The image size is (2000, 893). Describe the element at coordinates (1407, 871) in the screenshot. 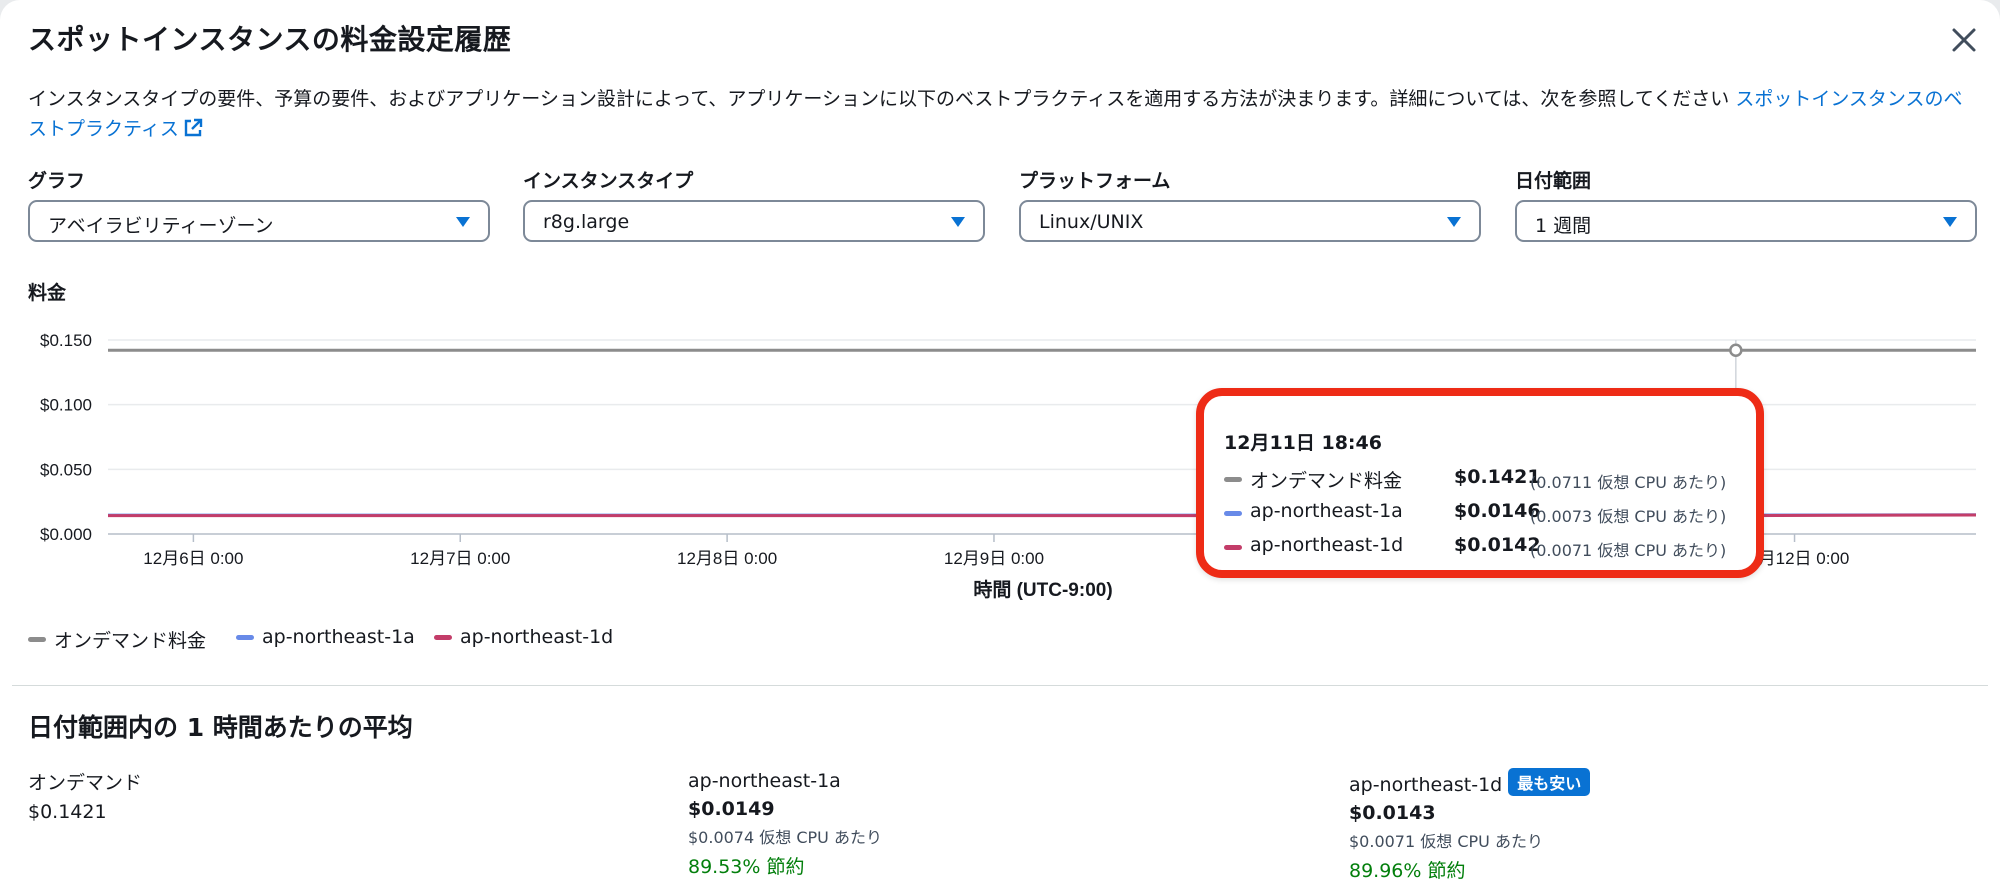

I see `avg-savings: 89.96% 節約` at that location.